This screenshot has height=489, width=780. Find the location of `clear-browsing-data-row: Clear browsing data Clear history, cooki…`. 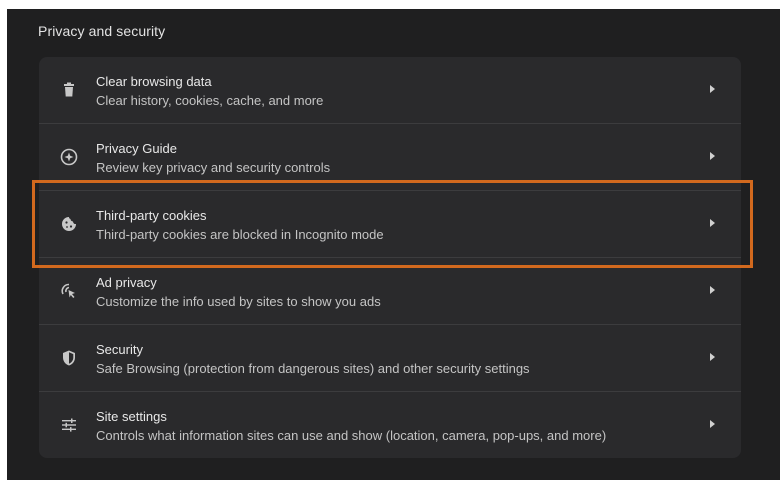

clear-browsing-data-row: Clear browsing data Clear history, cooki… is located at coordinates (390, 90).